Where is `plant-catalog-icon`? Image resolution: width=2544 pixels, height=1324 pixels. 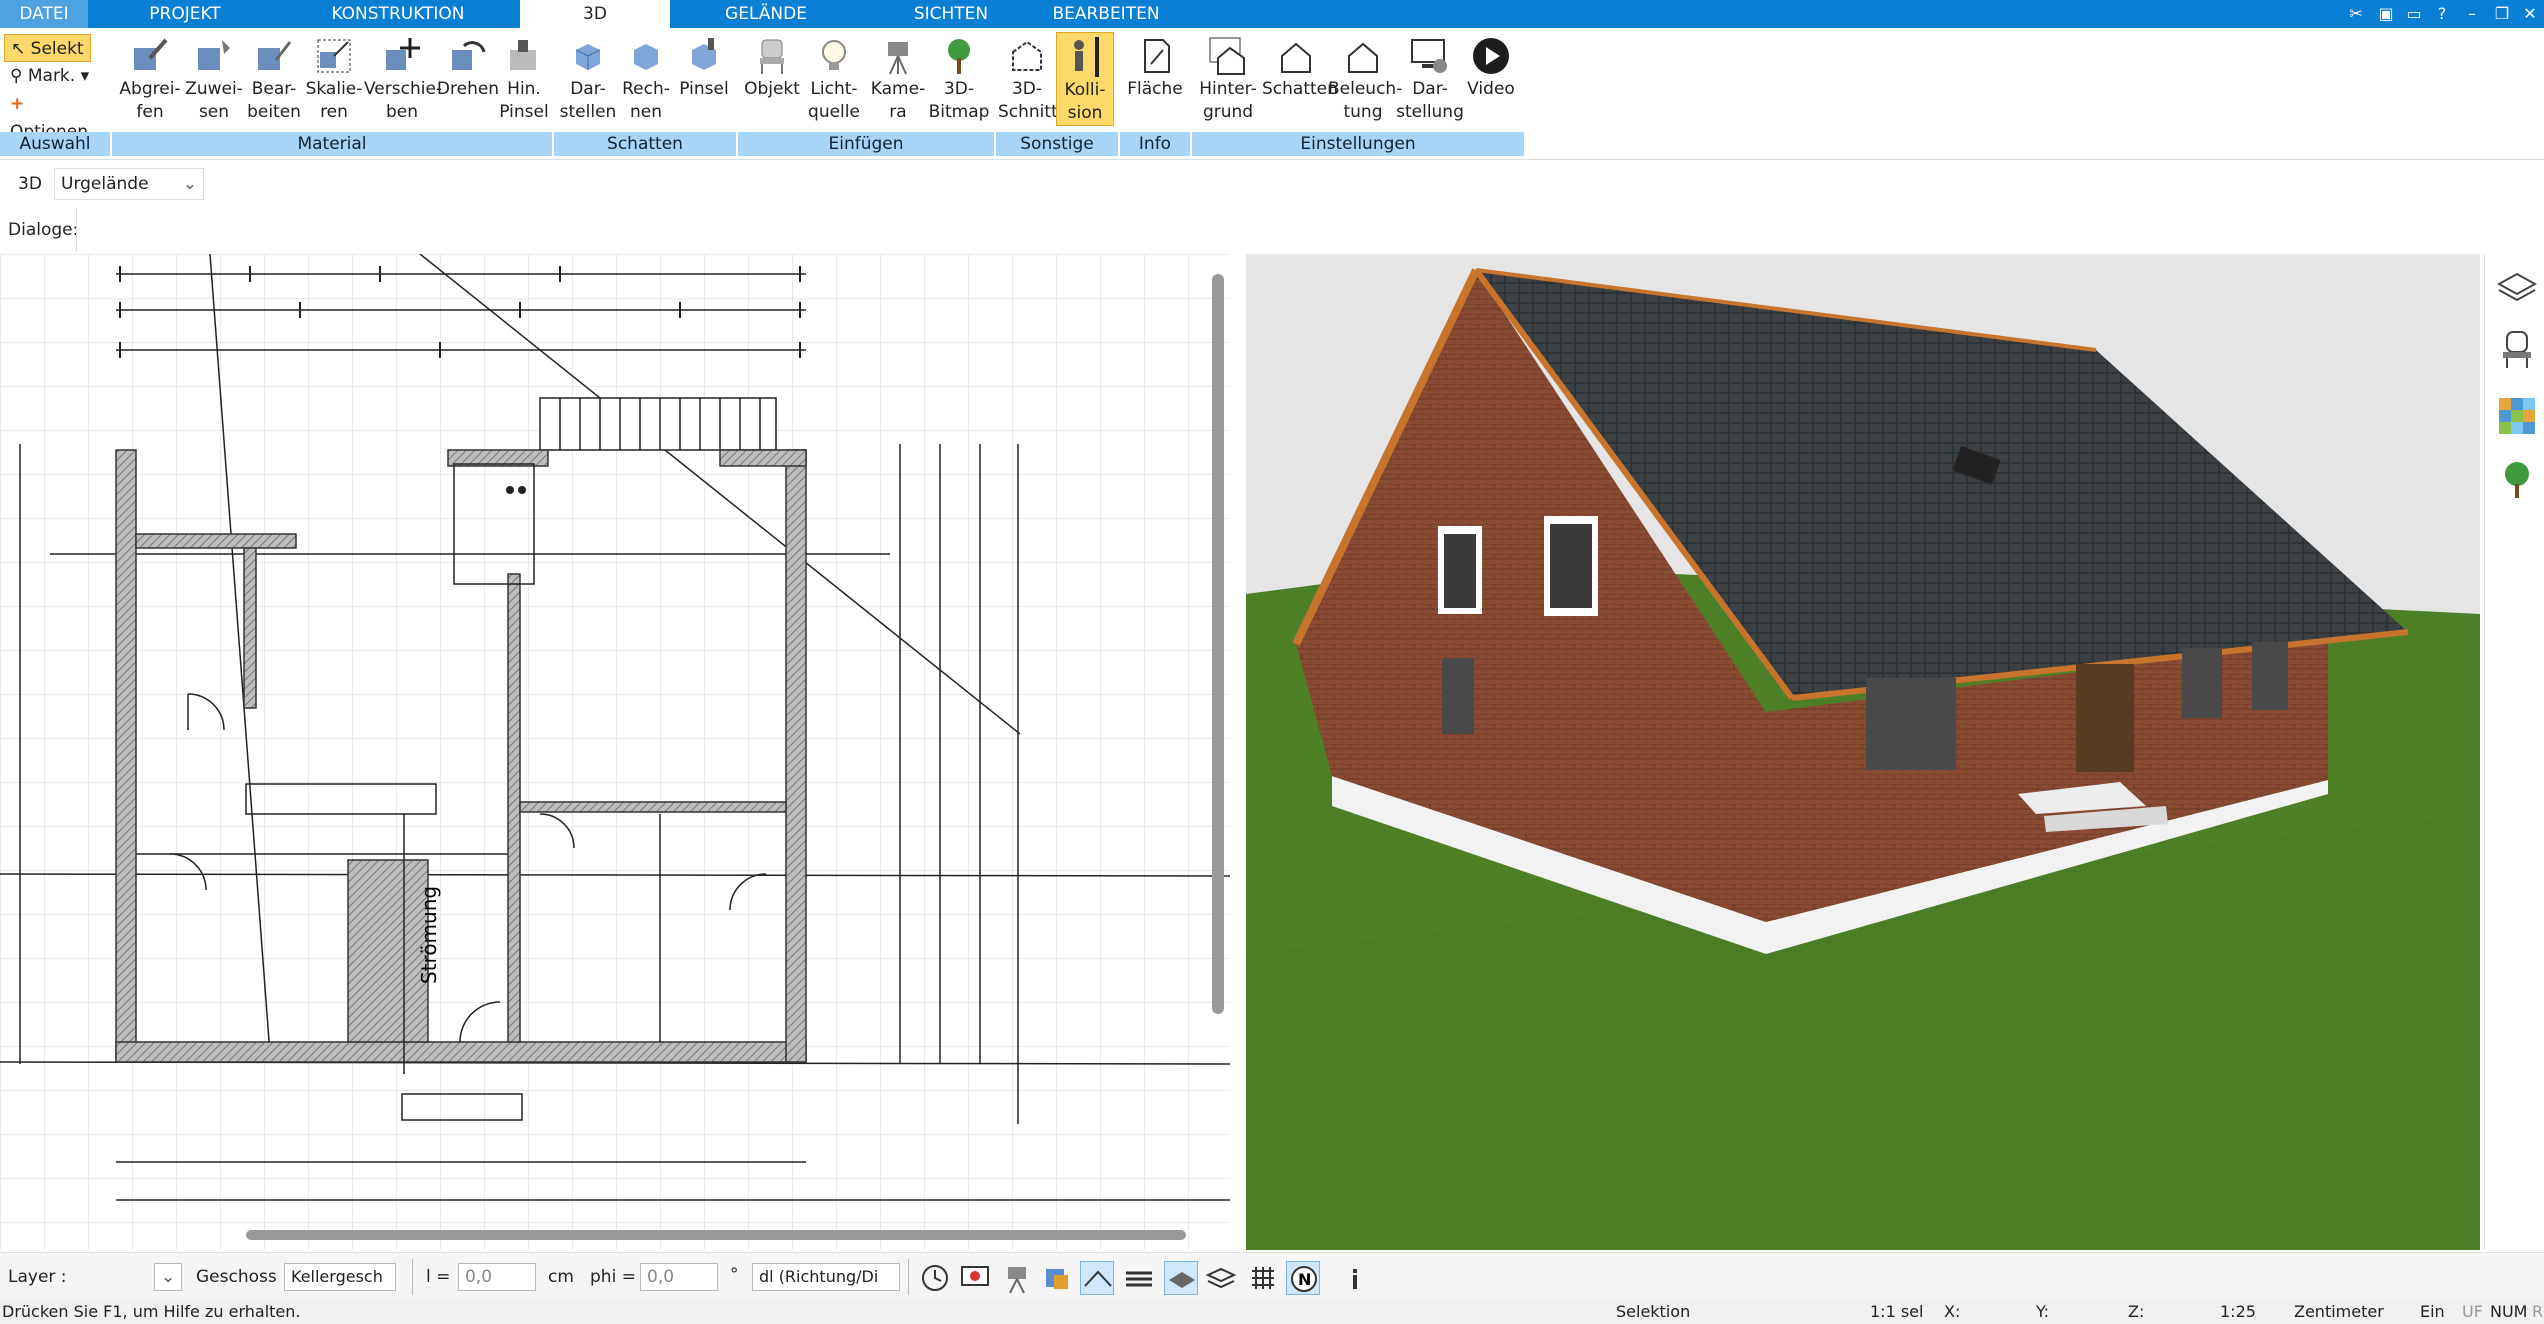 plant-catalog-icon is located at coordinates (2517, 480).